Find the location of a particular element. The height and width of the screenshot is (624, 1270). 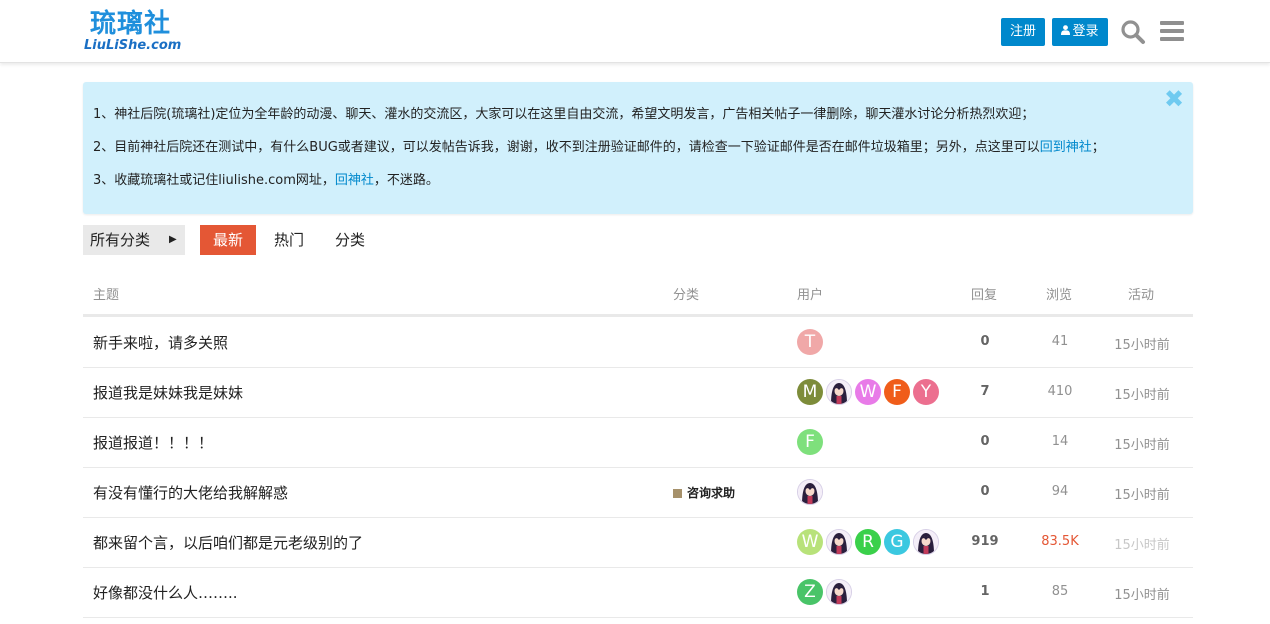

tab-categories: 分类 is located at coordinates (350, 240).